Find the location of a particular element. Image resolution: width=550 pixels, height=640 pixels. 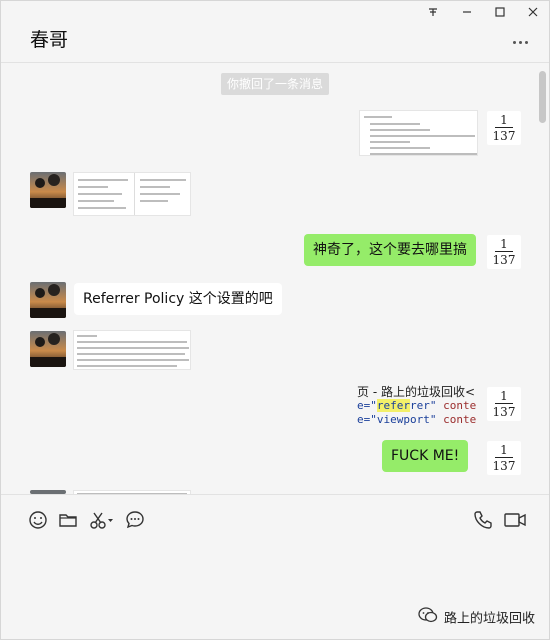

phone-icon is located at coordinates (484, 520).